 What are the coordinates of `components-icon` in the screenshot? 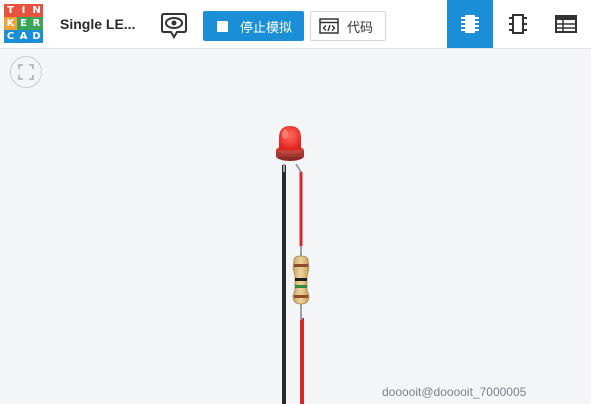 It's located at (470, 24).